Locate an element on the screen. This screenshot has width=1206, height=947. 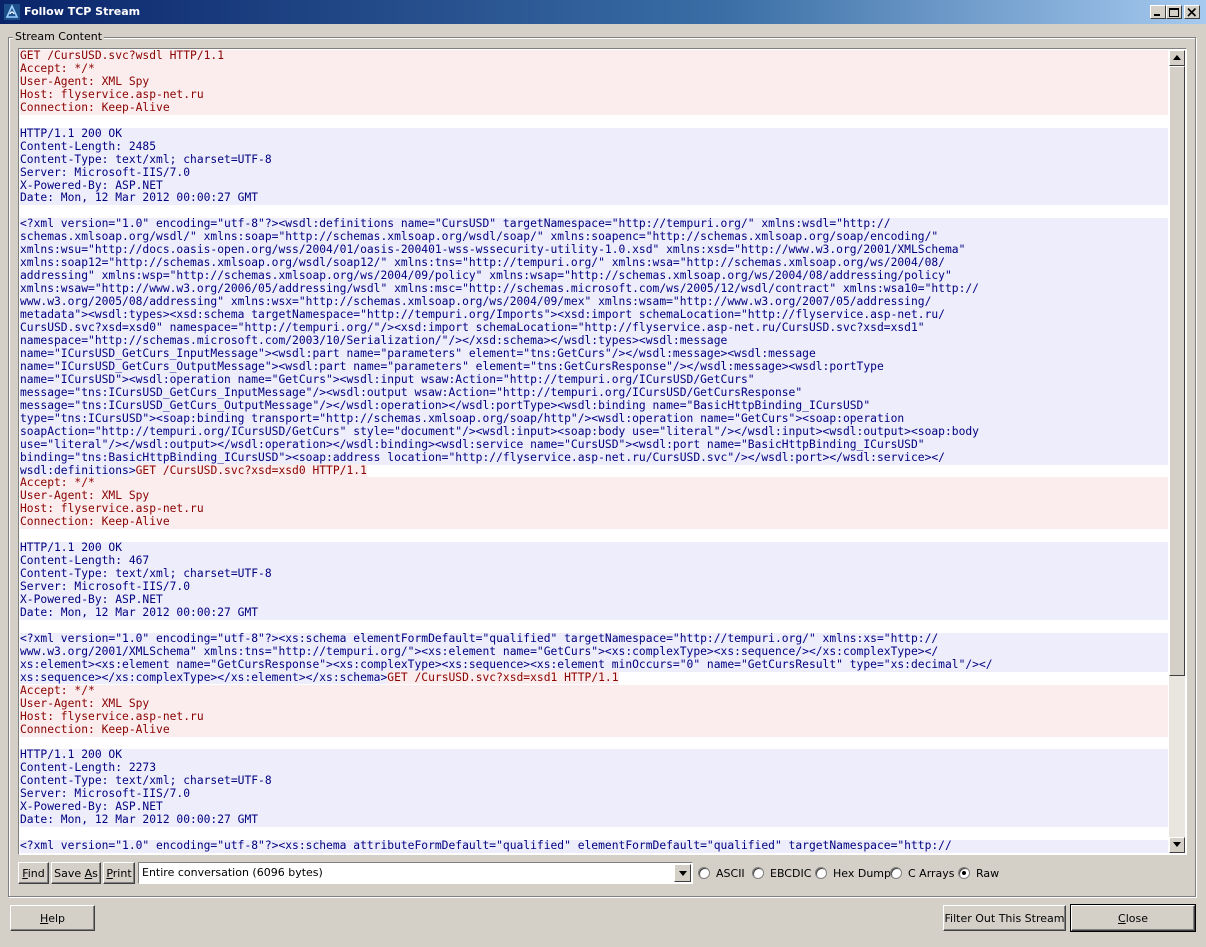
conversation-select: Entire conversation (6096 bytes) is located at coordinates (415, 873).